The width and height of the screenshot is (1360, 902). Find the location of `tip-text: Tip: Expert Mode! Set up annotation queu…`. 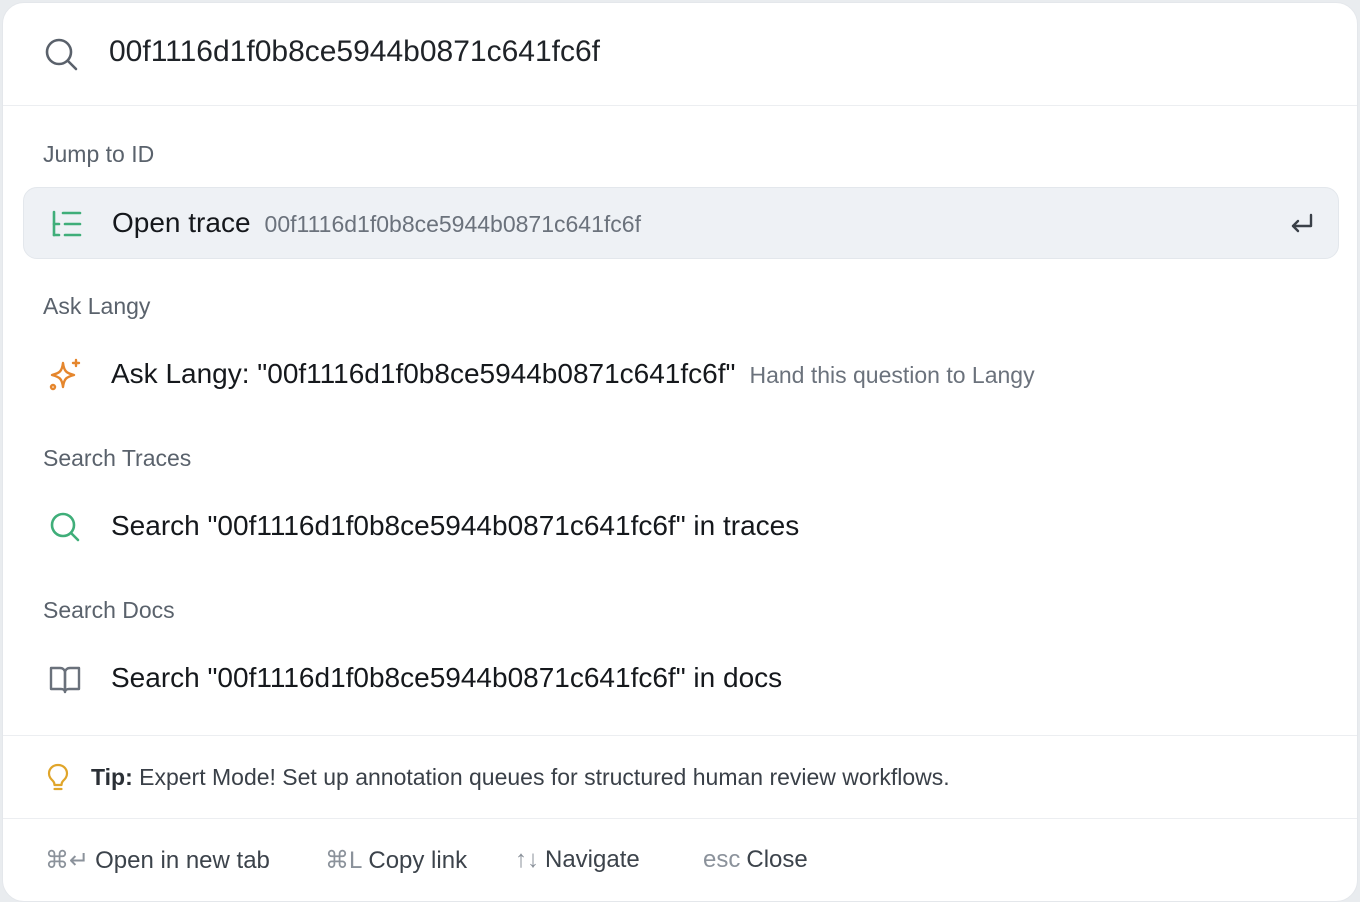

tip-text: Tip: Expert Mode! Set up annotation queu… is located at coordinates (520, 777).